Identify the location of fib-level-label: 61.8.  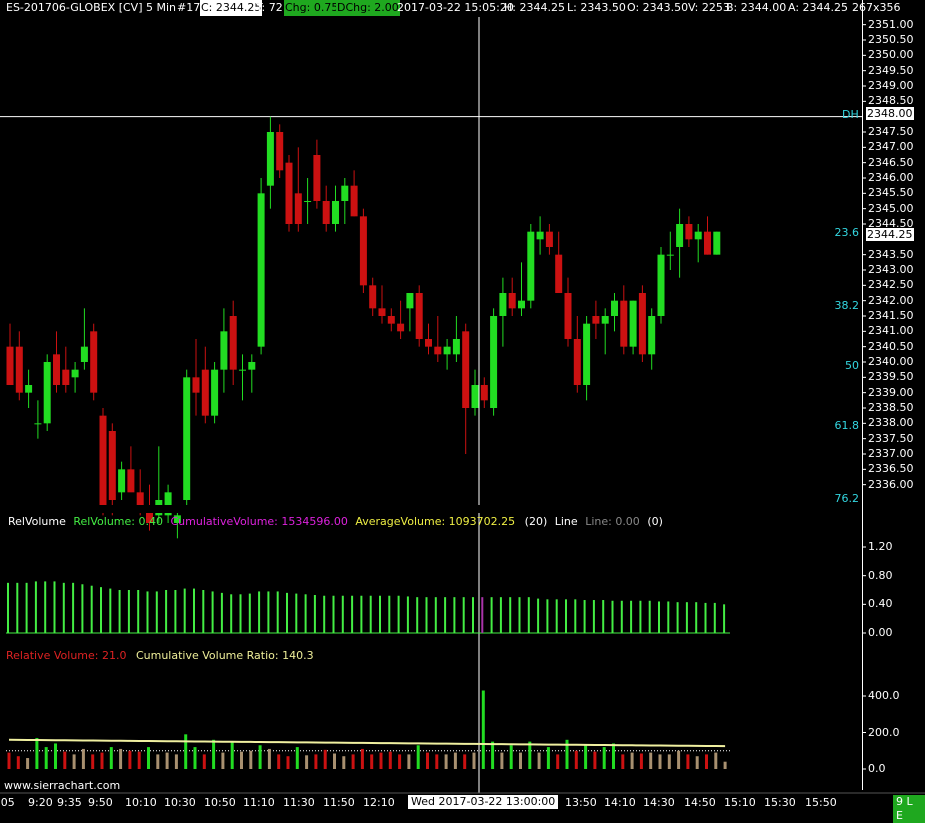
(847, 425).